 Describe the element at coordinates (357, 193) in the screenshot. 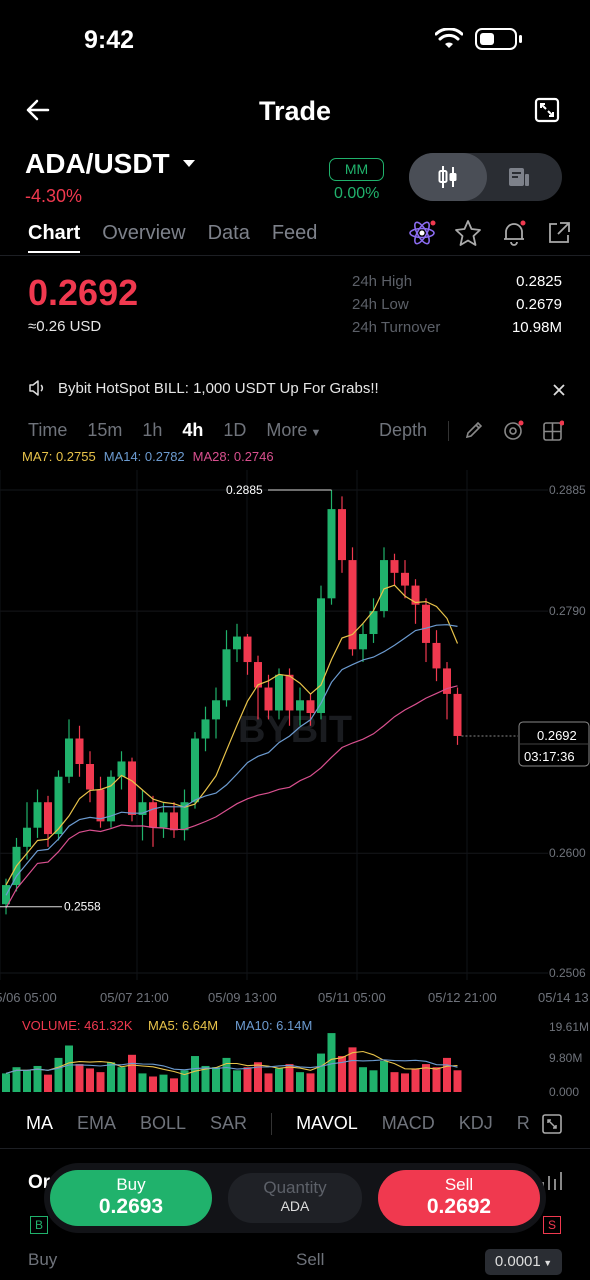

I see `mm-rate: 0.00%` at that location.